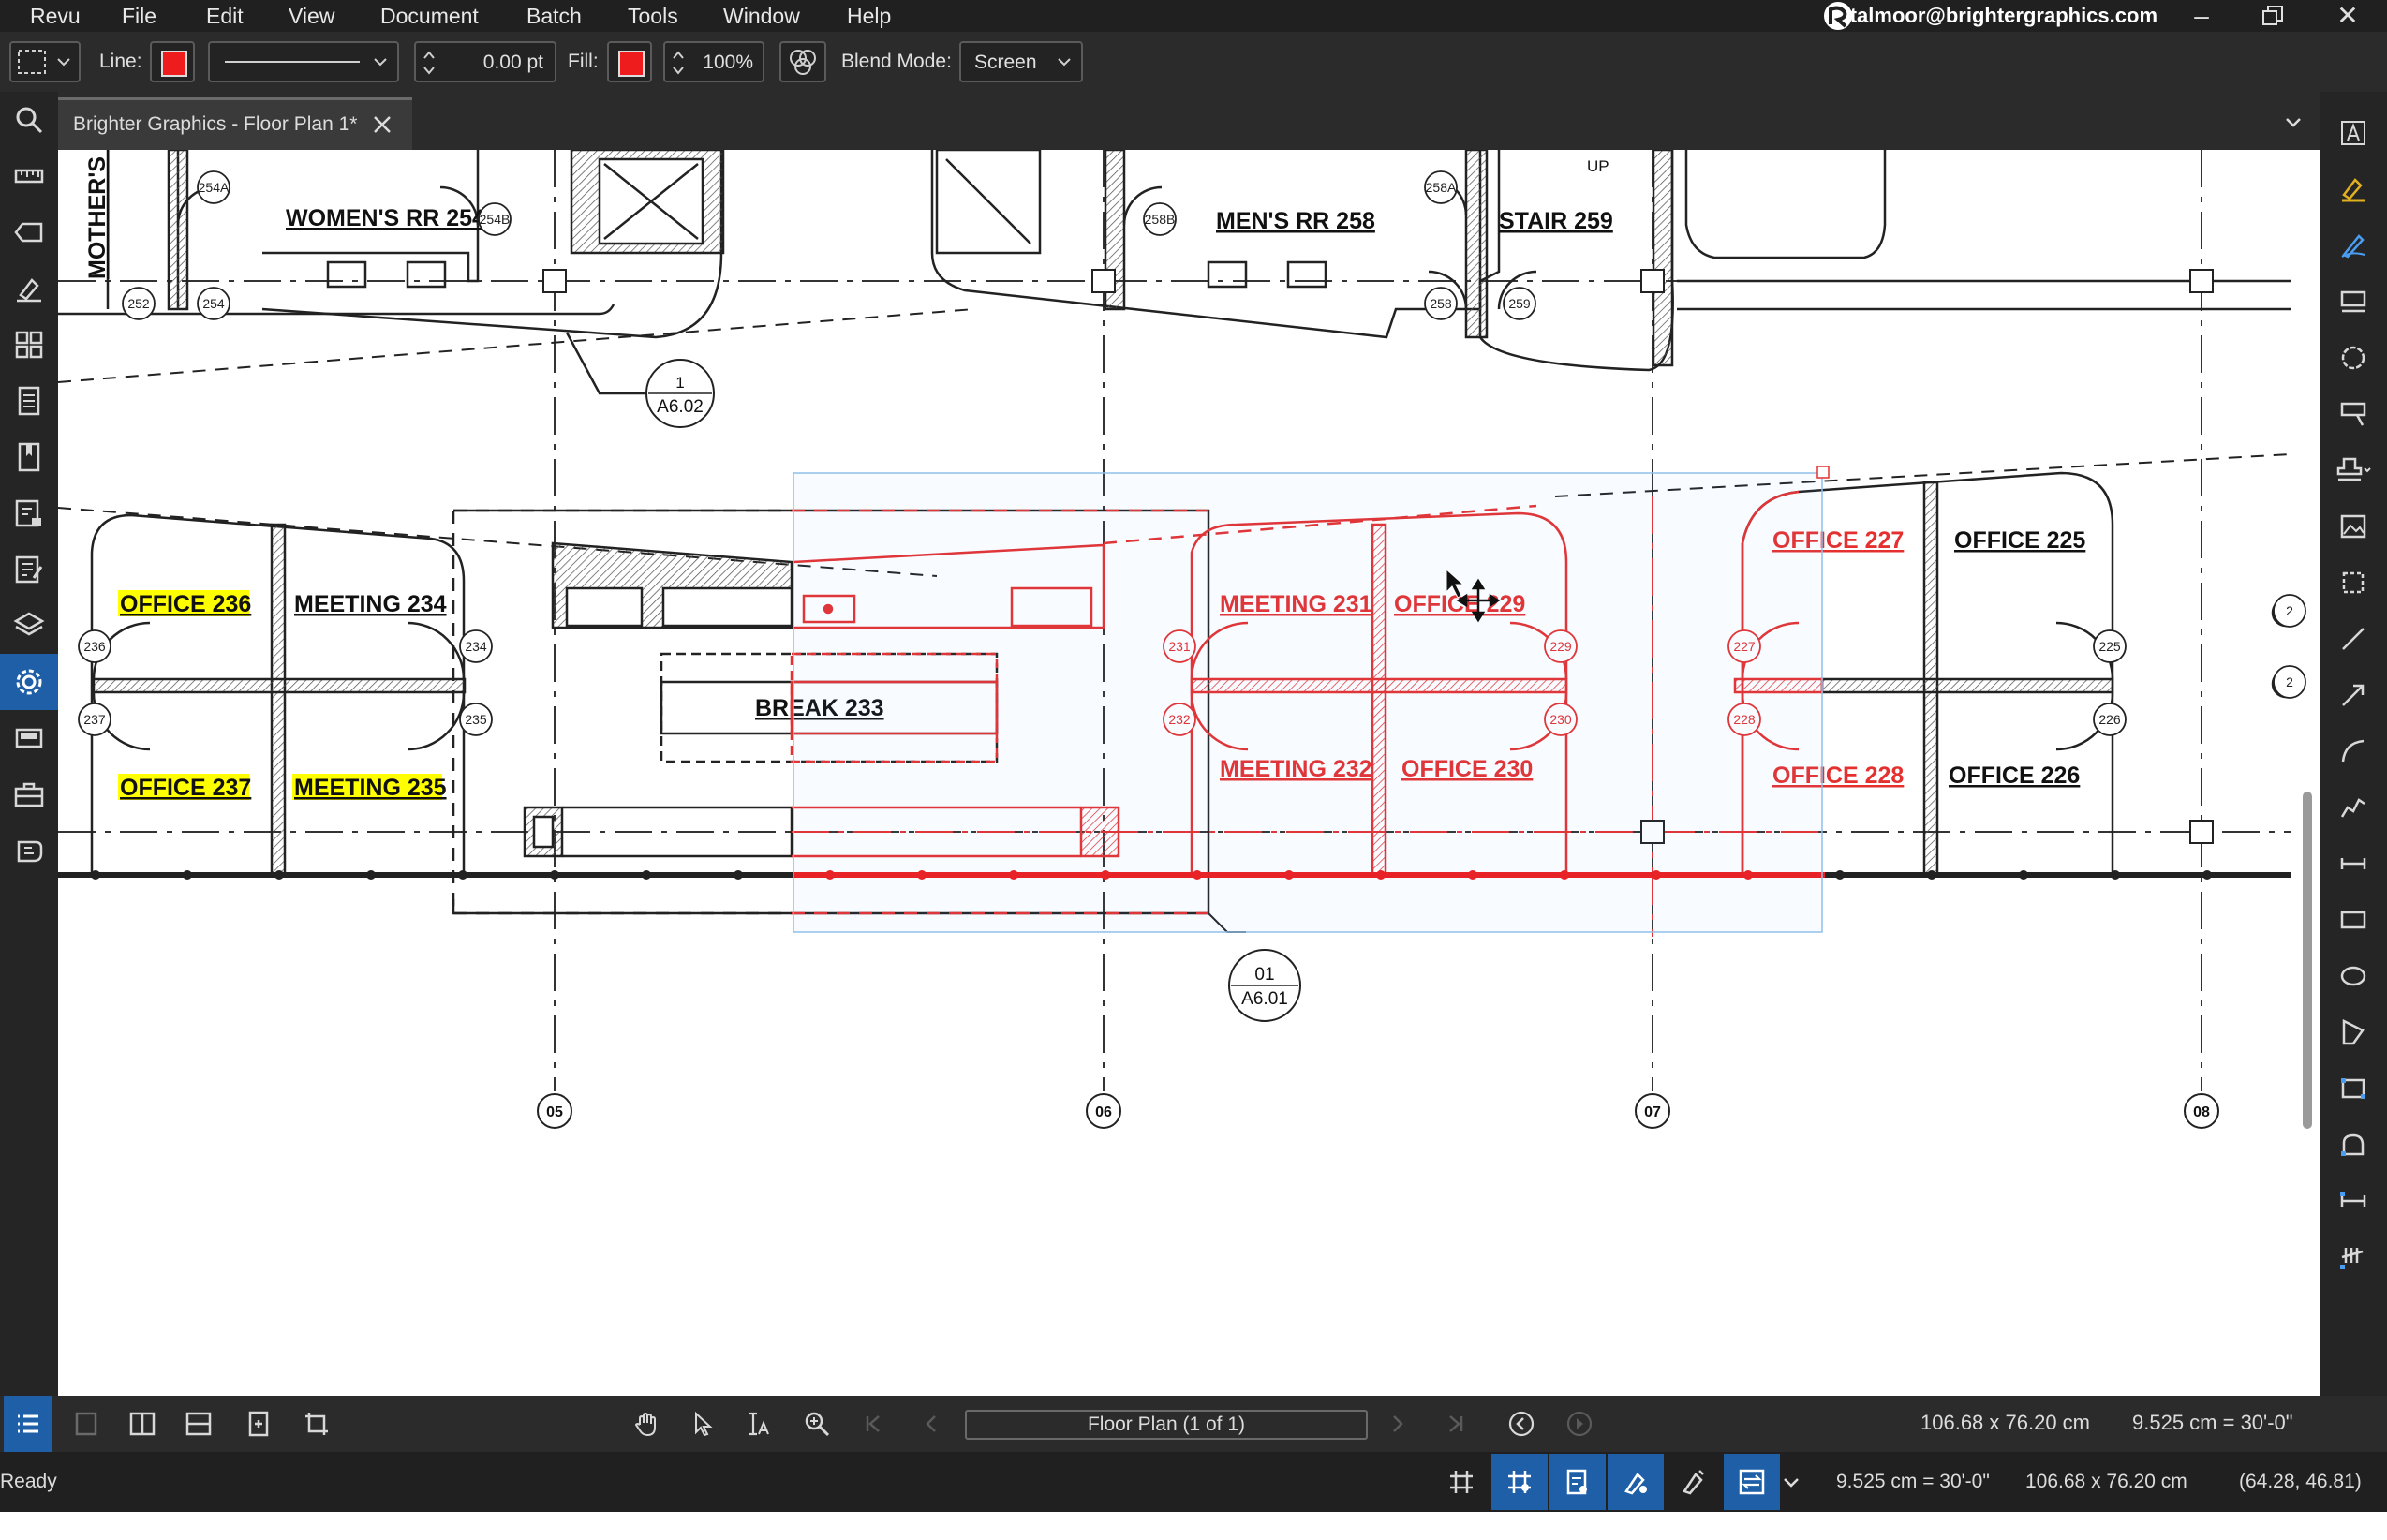 The height and width of the screenshot is (1540, 2387). Describe the element at coordinates (235, 123) in the screenshot. I see `document-tab: Brighter Graphics - Floor Plan 1*` at that location.